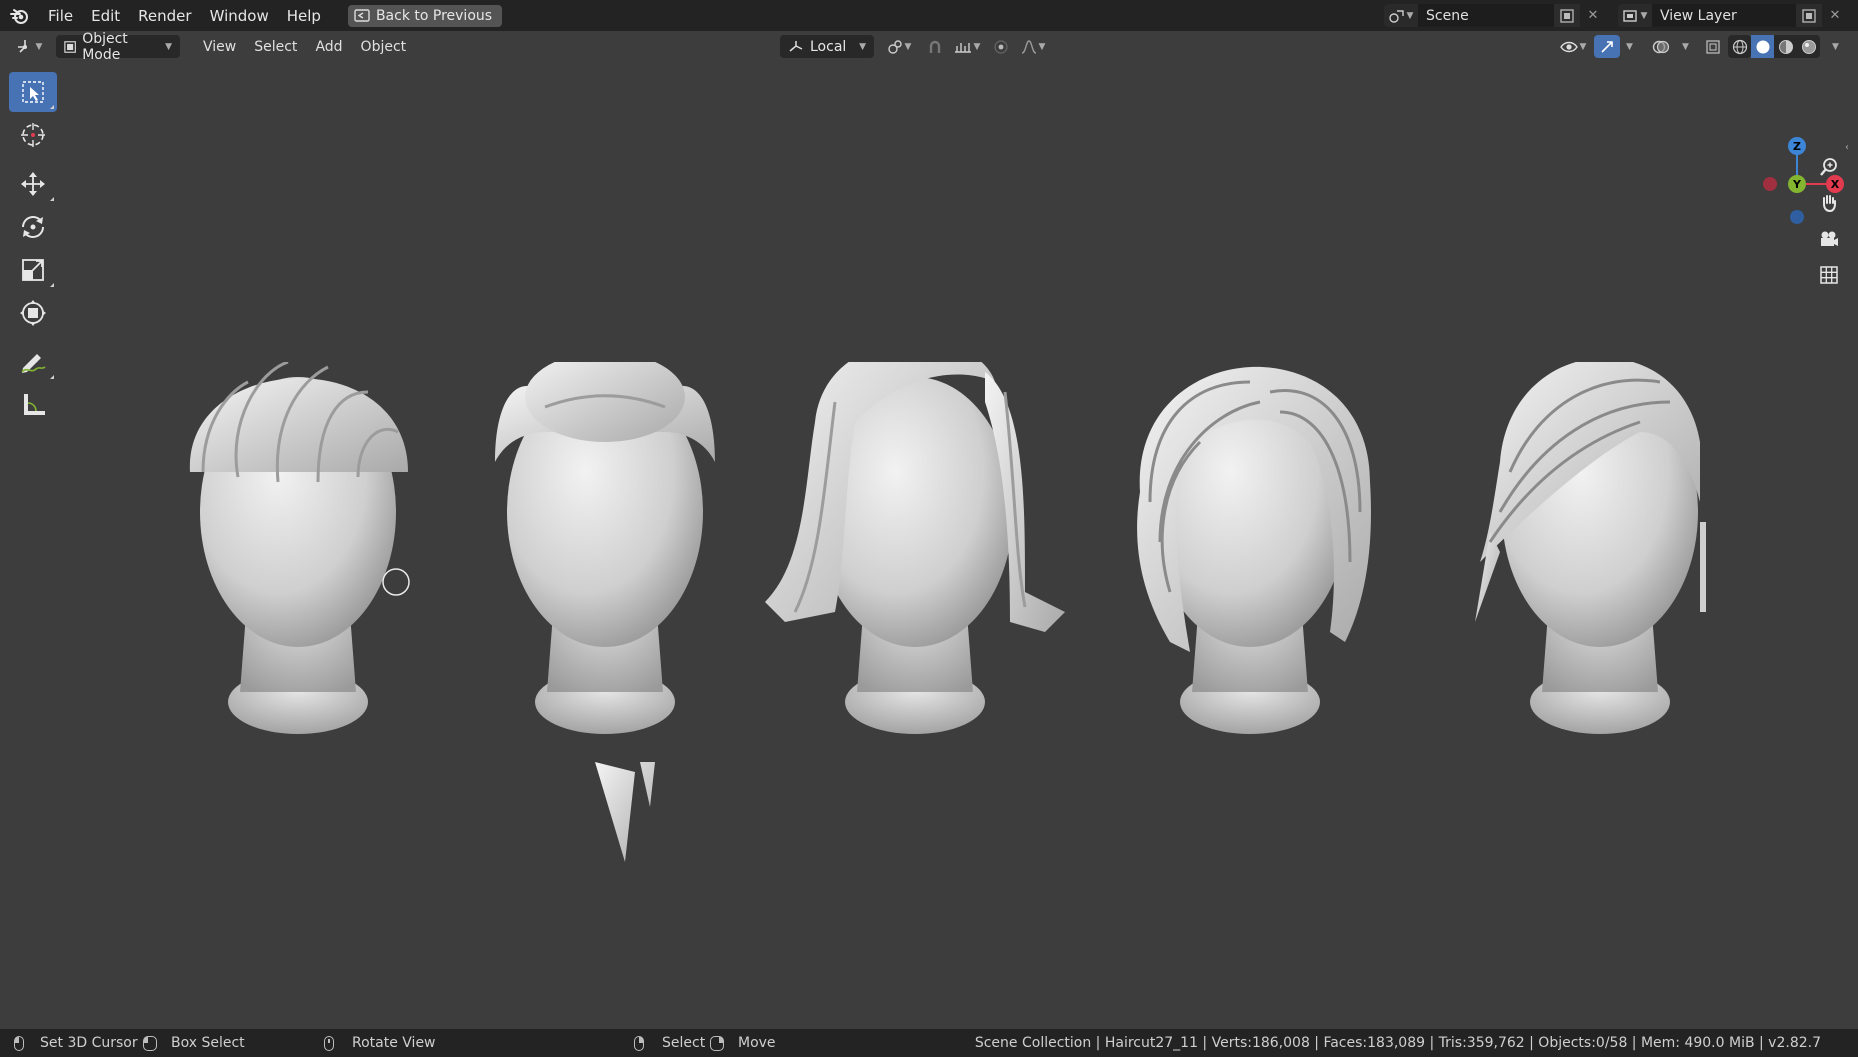 Image resolution: width=1858 pixels, height=1057 pixels. I want to click on wireframe-sphere-icon, so click(1739, 46).